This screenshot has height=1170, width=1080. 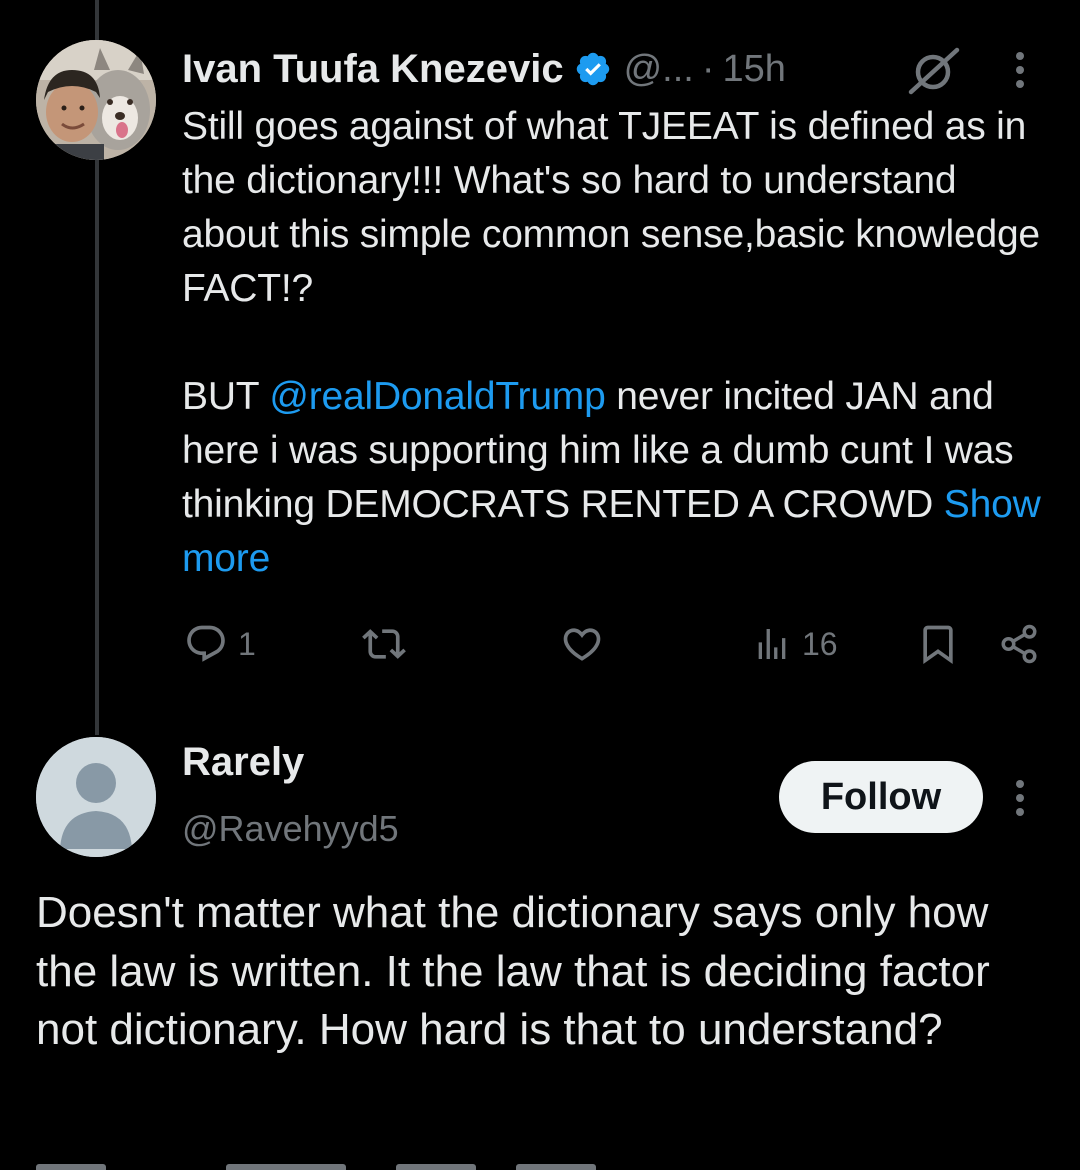 I want to click on views-count: 16, so click(x=820, y=643).